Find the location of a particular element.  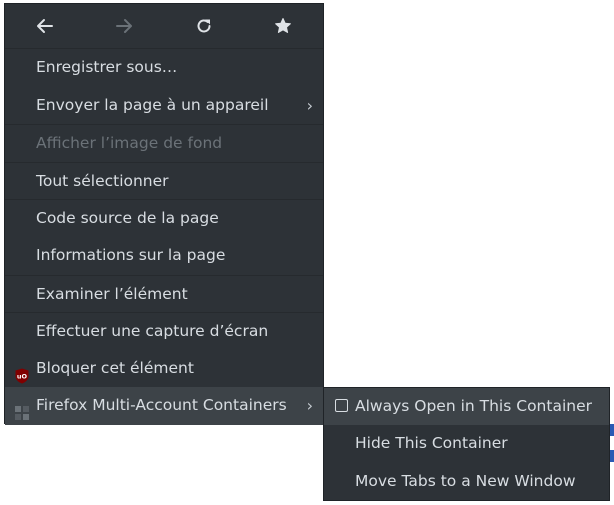

menu-item-label: Afficher l’image de fond is located at coordinates (129, 143).